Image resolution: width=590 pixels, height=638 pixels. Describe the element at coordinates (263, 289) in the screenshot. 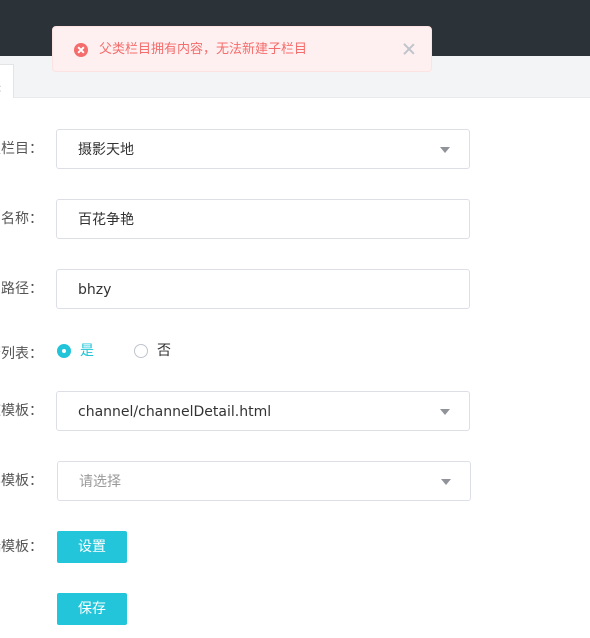

I see `column-path-input: bhzy` at that location.